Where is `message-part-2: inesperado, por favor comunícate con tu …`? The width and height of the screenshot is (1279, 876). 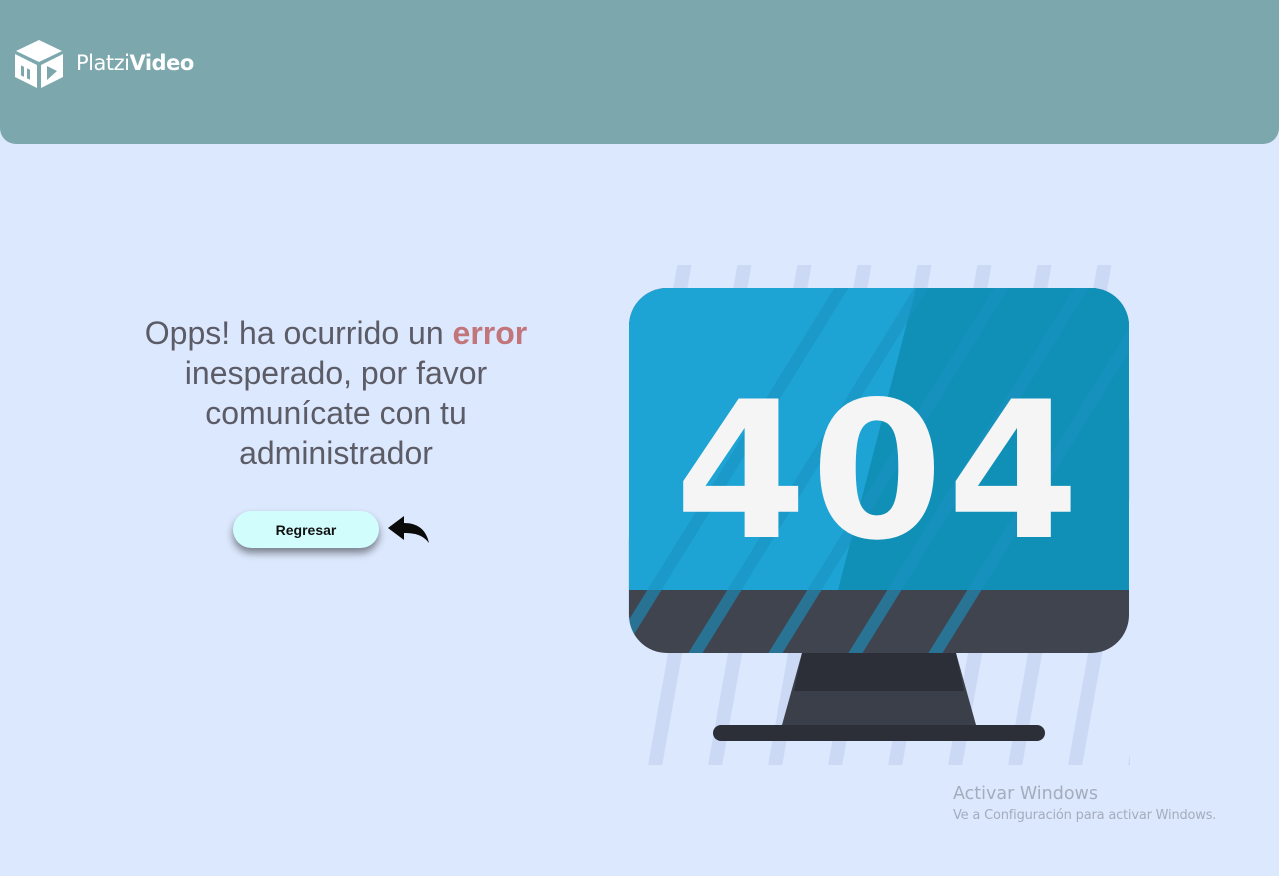 message-part-2: inesperado, por favor comunícate con tu … is located at coordinates (336, 413).